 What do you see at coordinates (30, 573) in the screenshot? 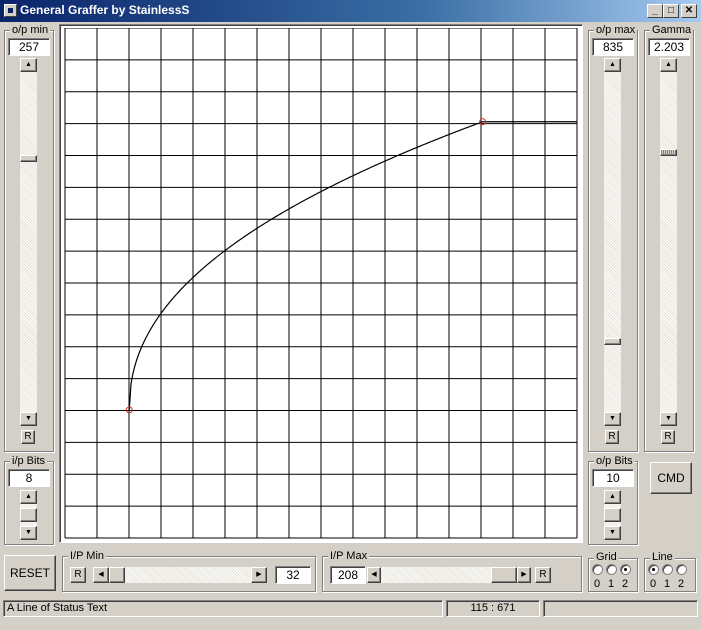
I see `reset-button: RESET` at bounding box center [30, 573].